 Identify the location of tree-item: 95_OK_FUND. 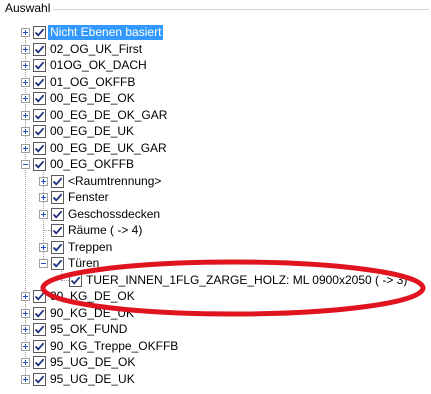
(75, 329).